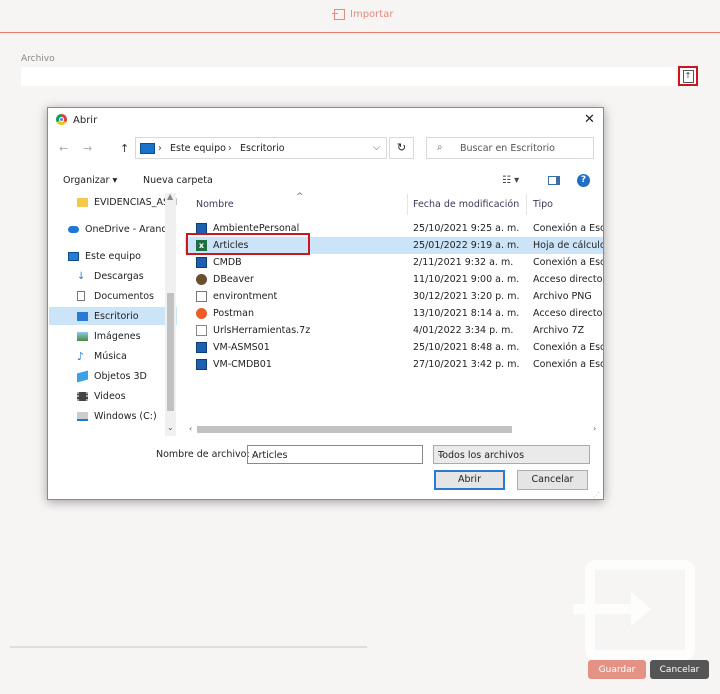  Describe the element at coordinates (594, 428) in the screenshot. I see `scroll-right-icon: ›` at that location.